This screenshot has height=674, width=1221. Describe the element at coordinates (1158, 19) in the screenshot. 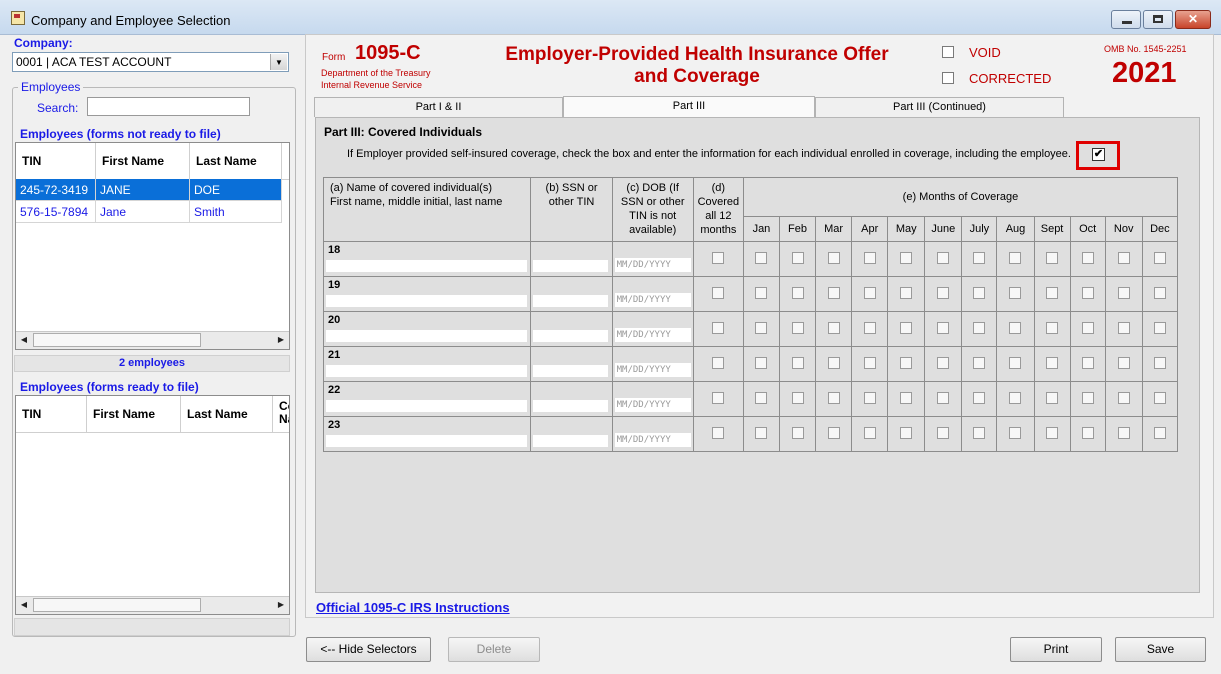

I see `maximize-button` at that location.